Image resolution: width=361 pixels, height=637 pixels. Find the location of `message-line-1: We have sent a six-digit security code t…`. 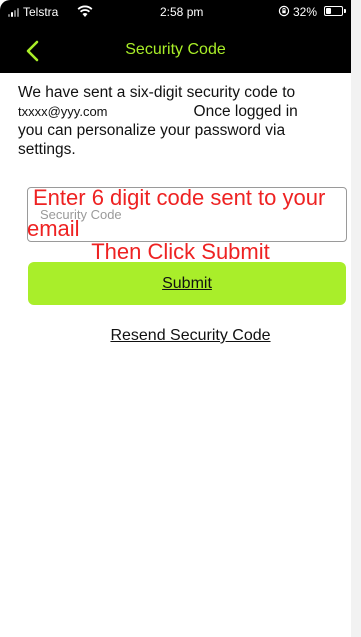

message-line-1: We have sent a six-digit security code t… is located at coordinates (157, 92).